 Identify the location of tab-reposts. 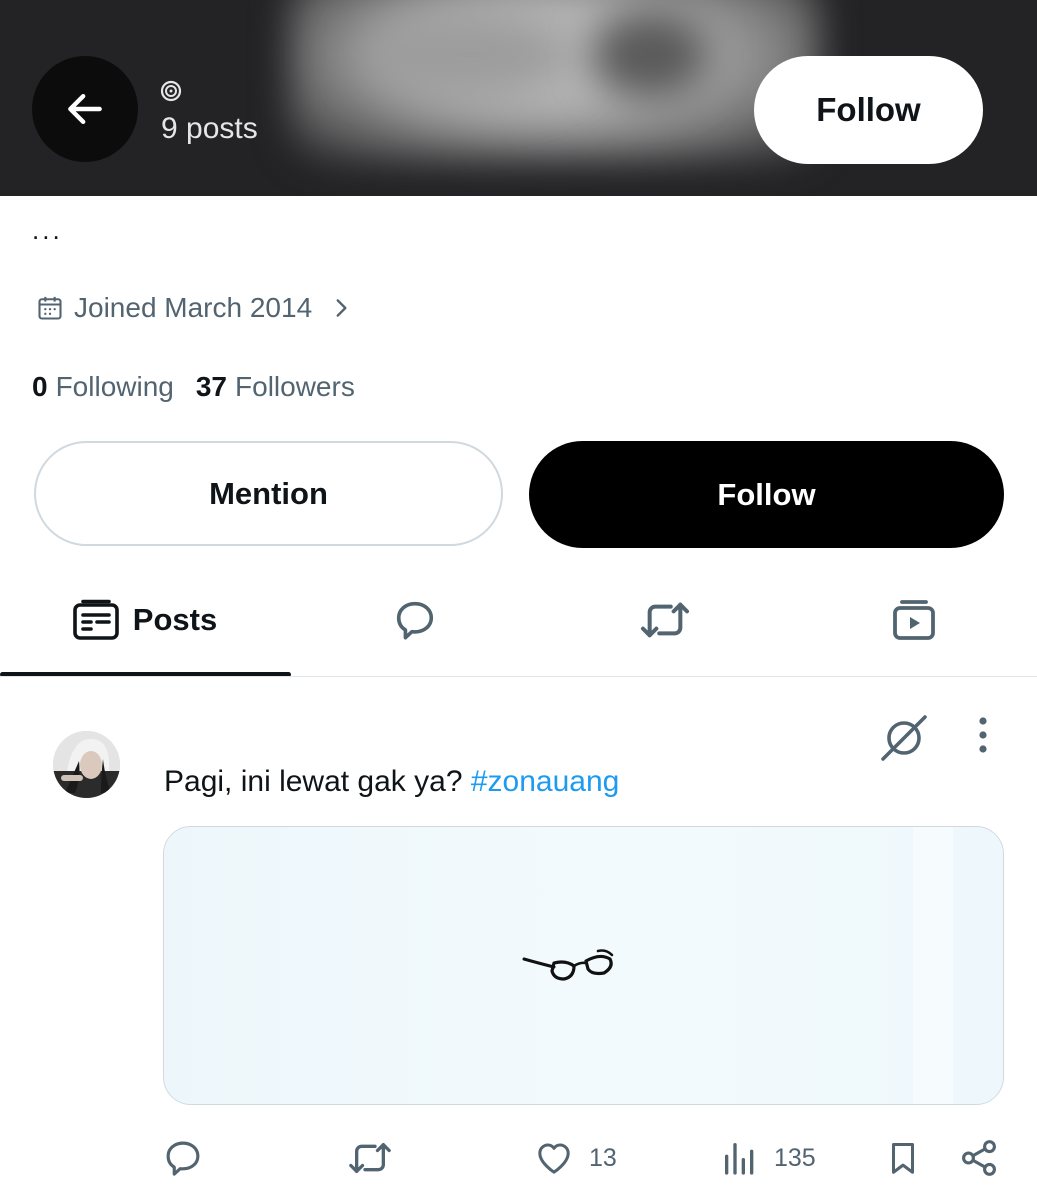
(665, 620).